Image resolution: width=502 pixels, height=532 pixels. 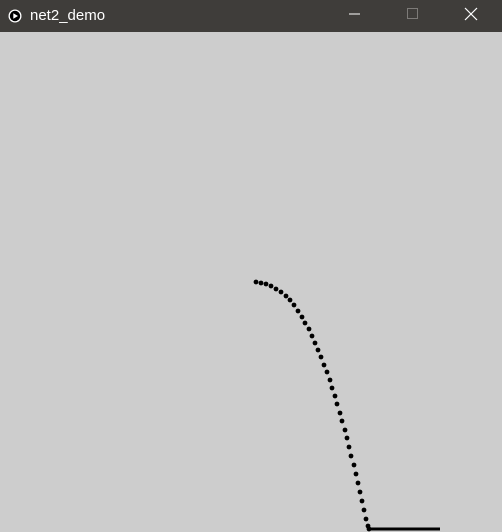 I want to click on title-bar: net2_demo, so click(x=251, y=16).